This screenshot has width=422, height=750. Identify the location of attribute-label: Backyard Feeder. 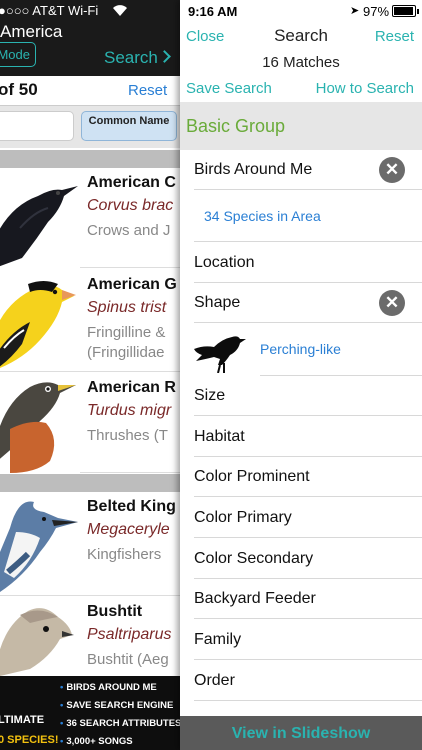
(255, 598).